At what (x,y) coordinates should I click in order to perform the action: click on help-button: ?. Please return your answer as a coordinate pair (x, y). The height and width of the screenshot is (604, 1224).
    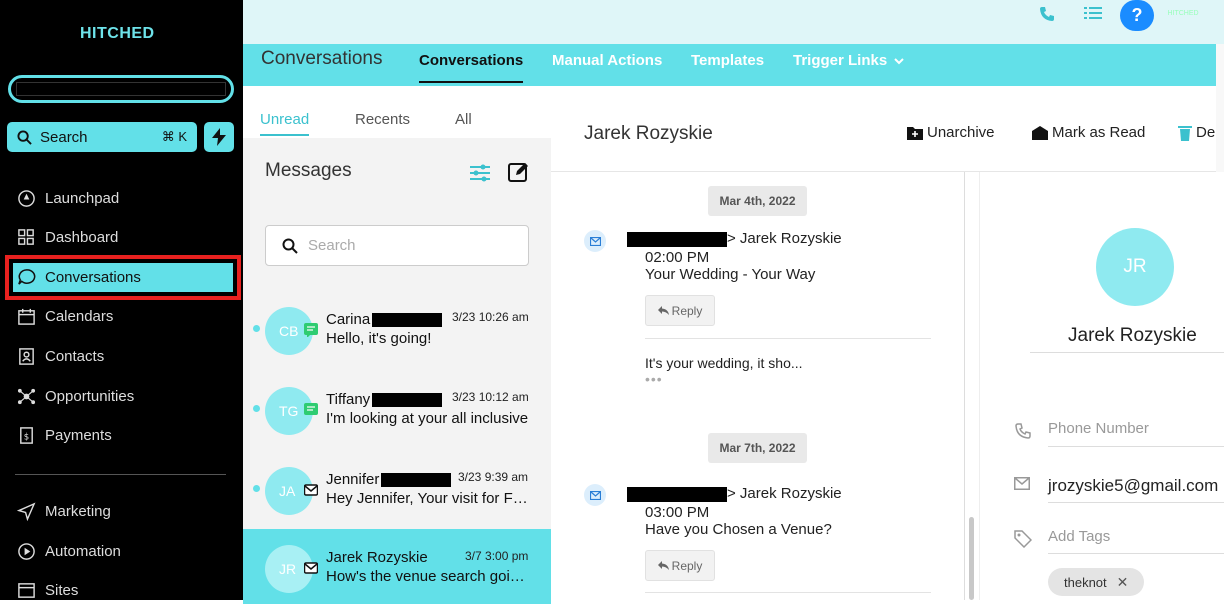
    Looking at the image, I should click on (1137, 15).